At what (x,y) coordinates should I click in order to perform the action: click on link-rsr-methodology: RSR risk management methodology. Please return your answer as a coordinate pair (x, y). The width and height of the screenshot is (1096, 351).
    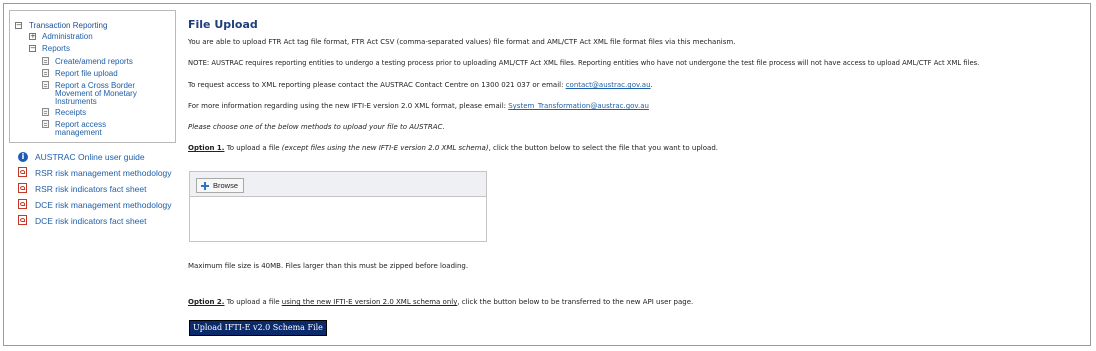
    Looking at the image, I should click on (103, 173).